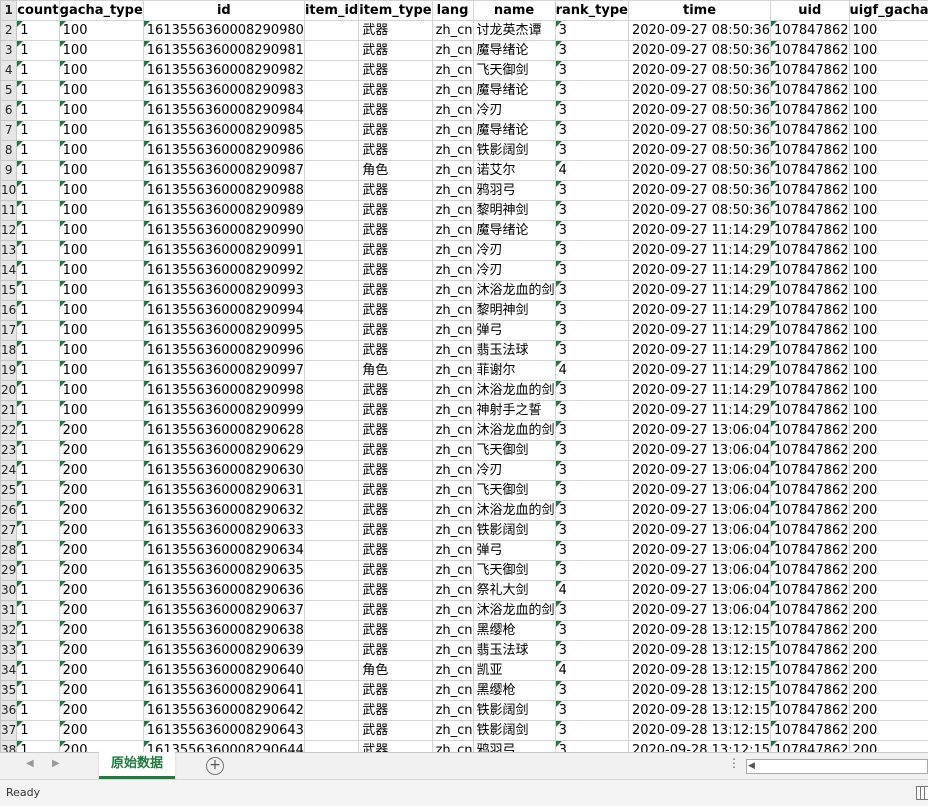  What do you see at coordinates (514, 591) in the screenshot?
I see `cell-name: 祭礼大剑` at bounding box center [514, 591].